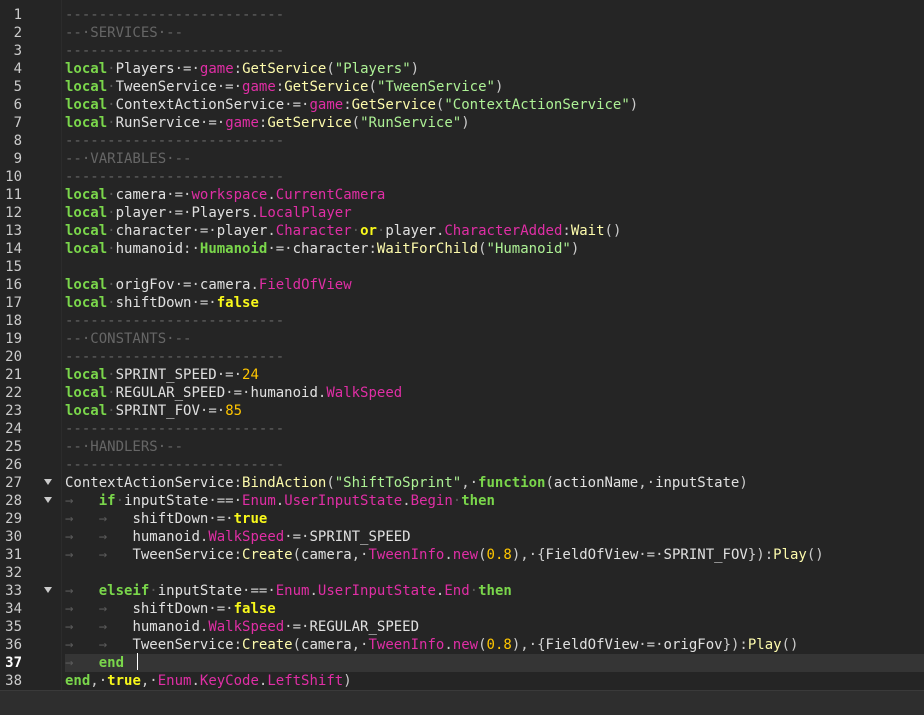 This screenshot has width=924, height=715. I want to click on code-line: 32, so click(462, 573).